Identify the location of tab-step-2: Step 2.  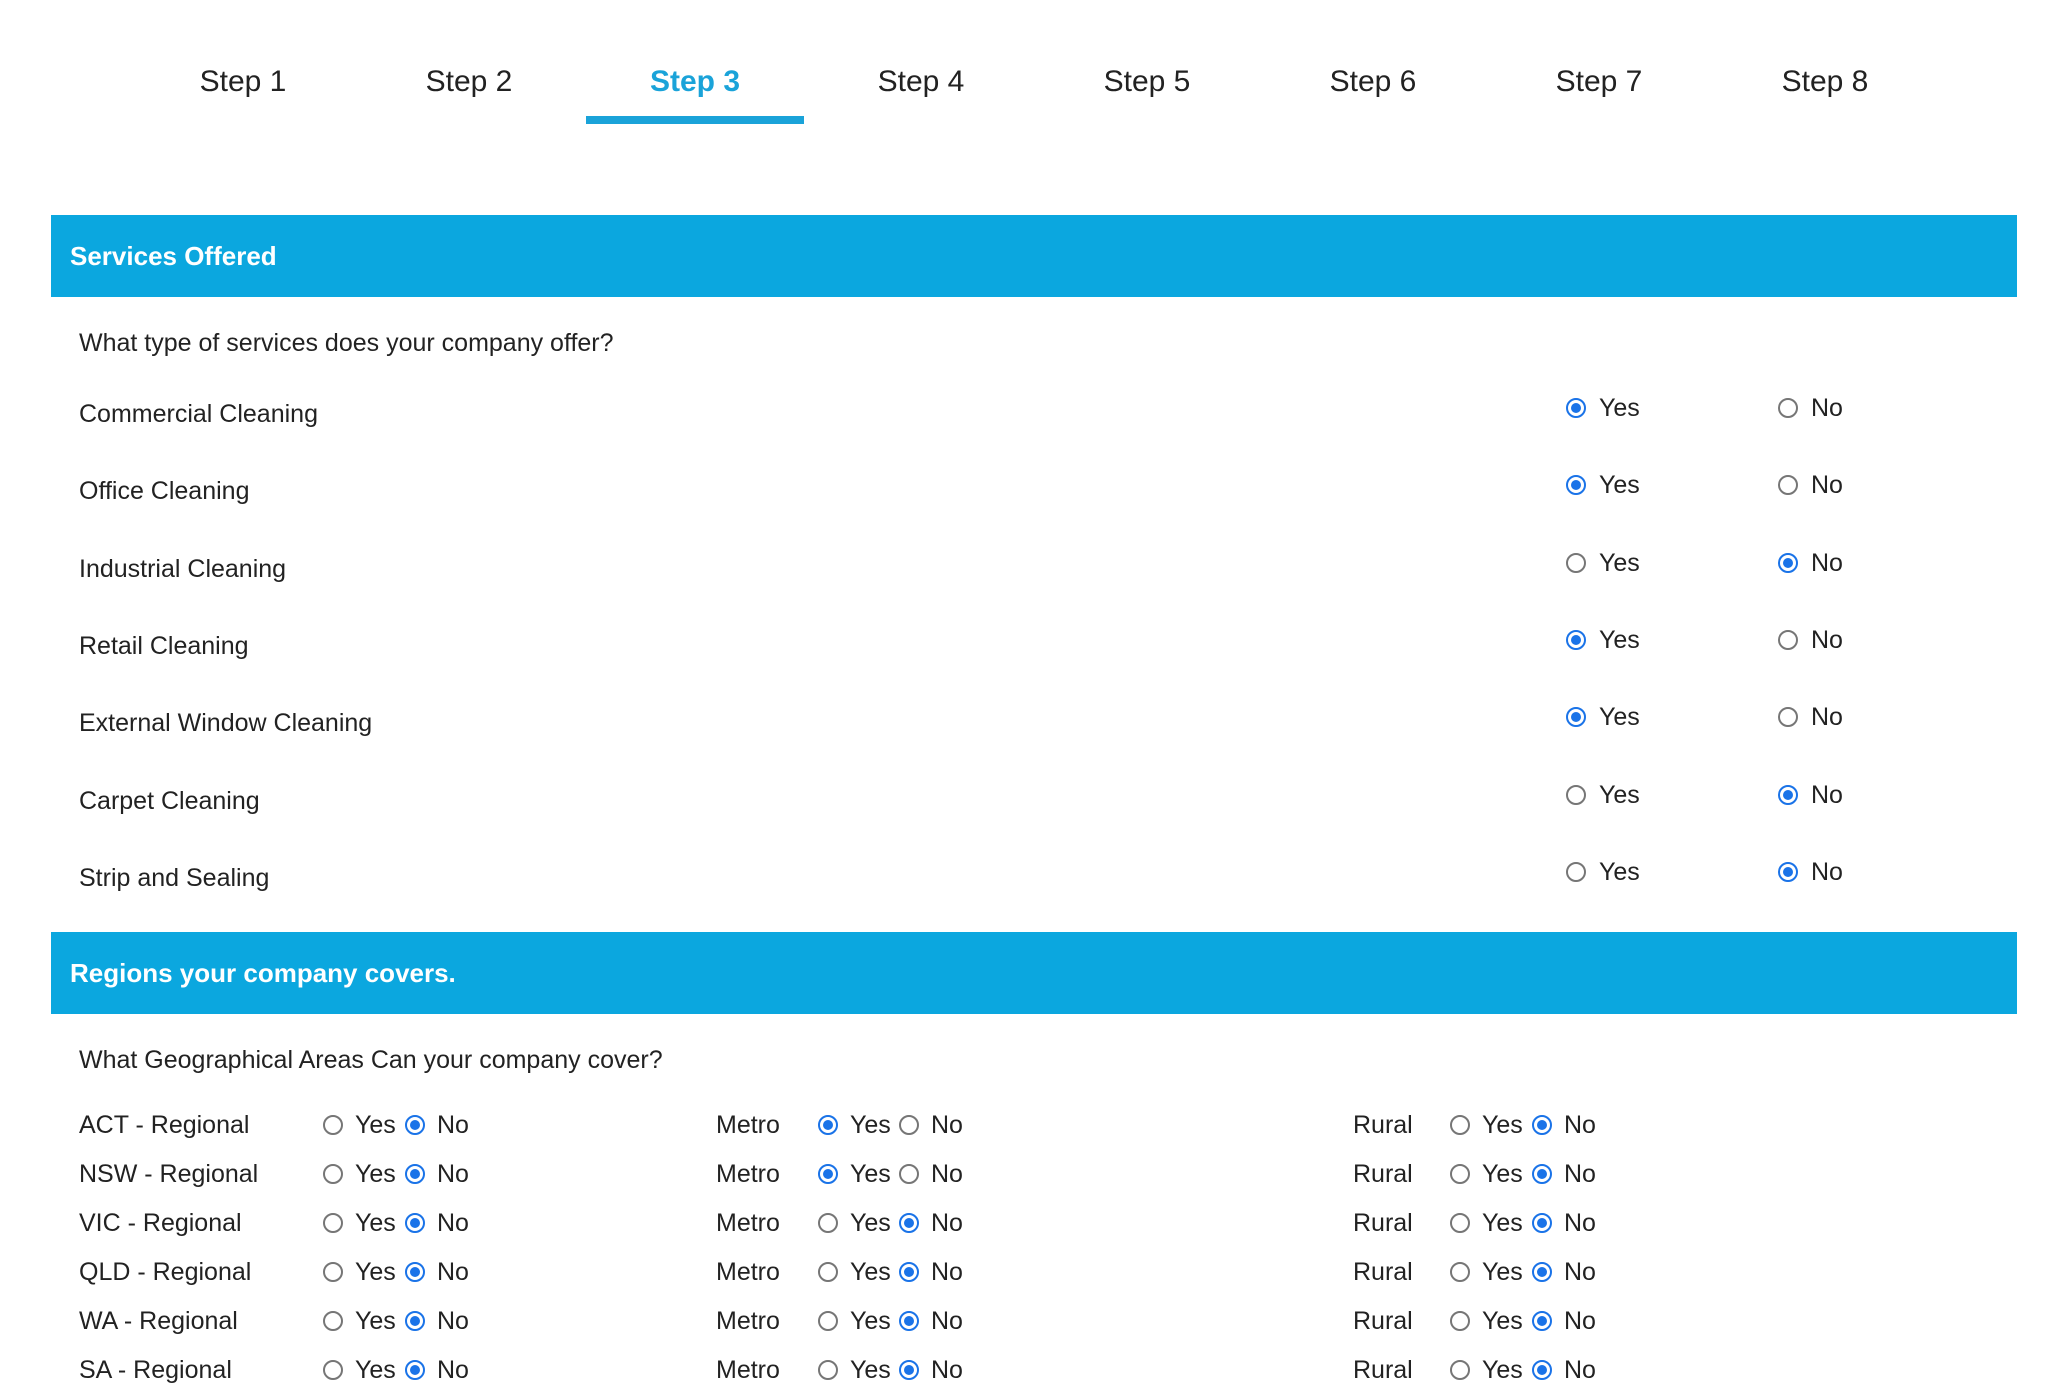
(469, 88).